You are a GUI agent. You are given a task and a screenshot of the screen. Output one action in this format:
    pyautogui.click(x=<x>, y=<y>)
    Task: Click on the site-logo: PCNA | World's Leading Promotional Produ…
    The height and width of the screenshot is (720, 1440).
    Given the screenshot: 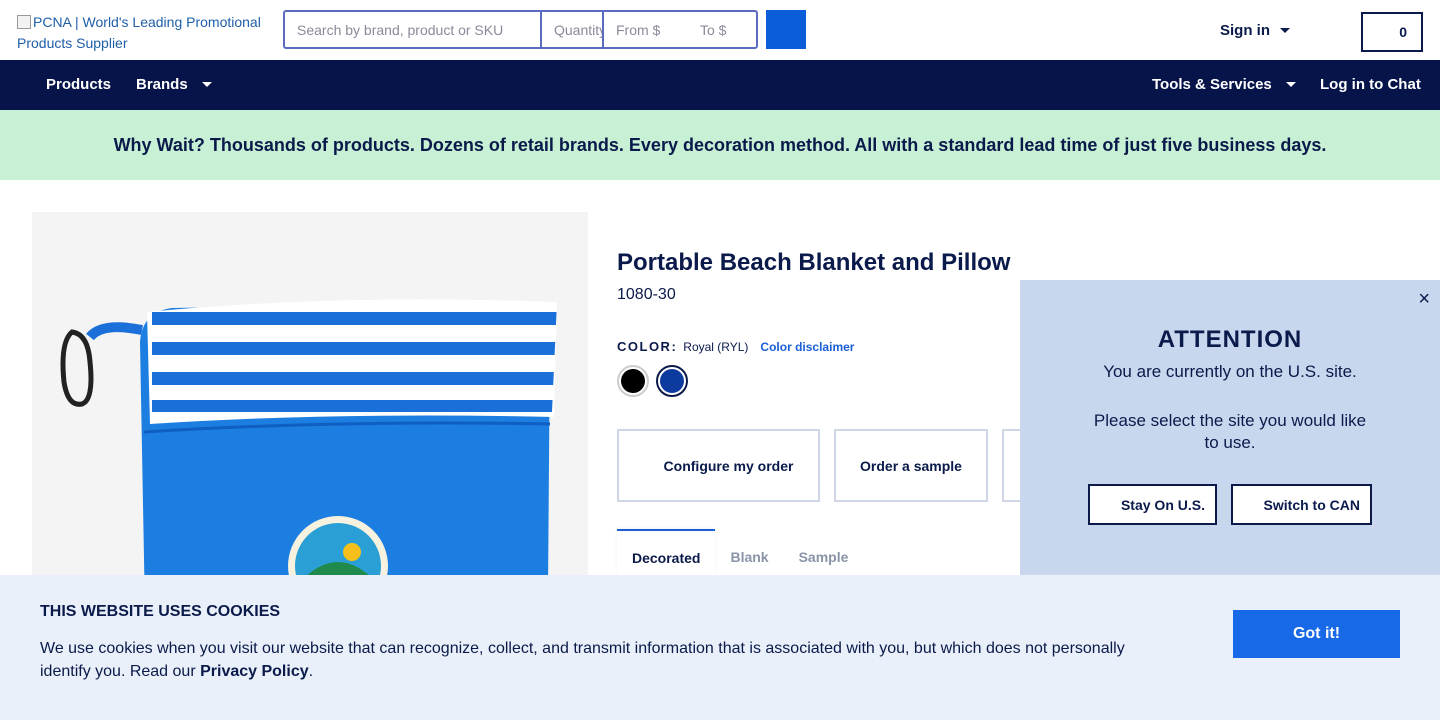 What is the action you would take?
    pyautogui.click(x=142, y=33)
    